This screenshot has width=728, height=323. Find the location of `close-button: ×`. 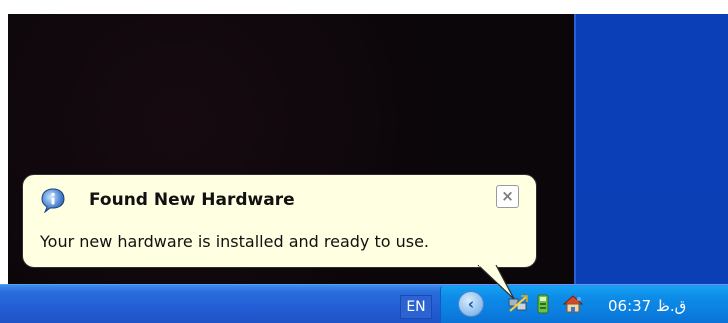

close-button: × is located at coordinates (507, 196).